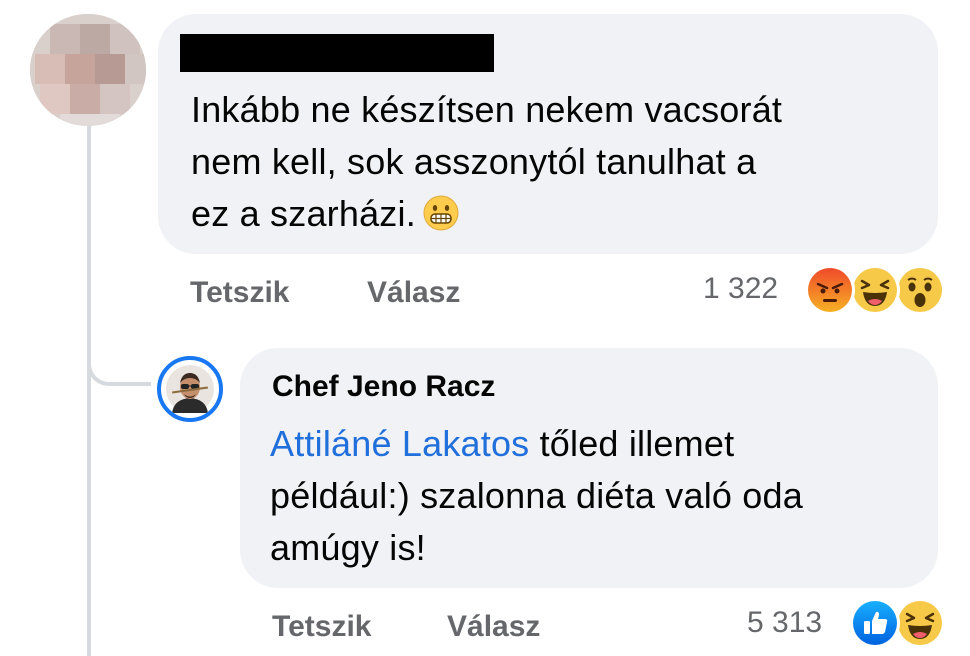  Describe the element at coordinates (337, 53) in the screenshot. I see `redacted-author-name` at that location.